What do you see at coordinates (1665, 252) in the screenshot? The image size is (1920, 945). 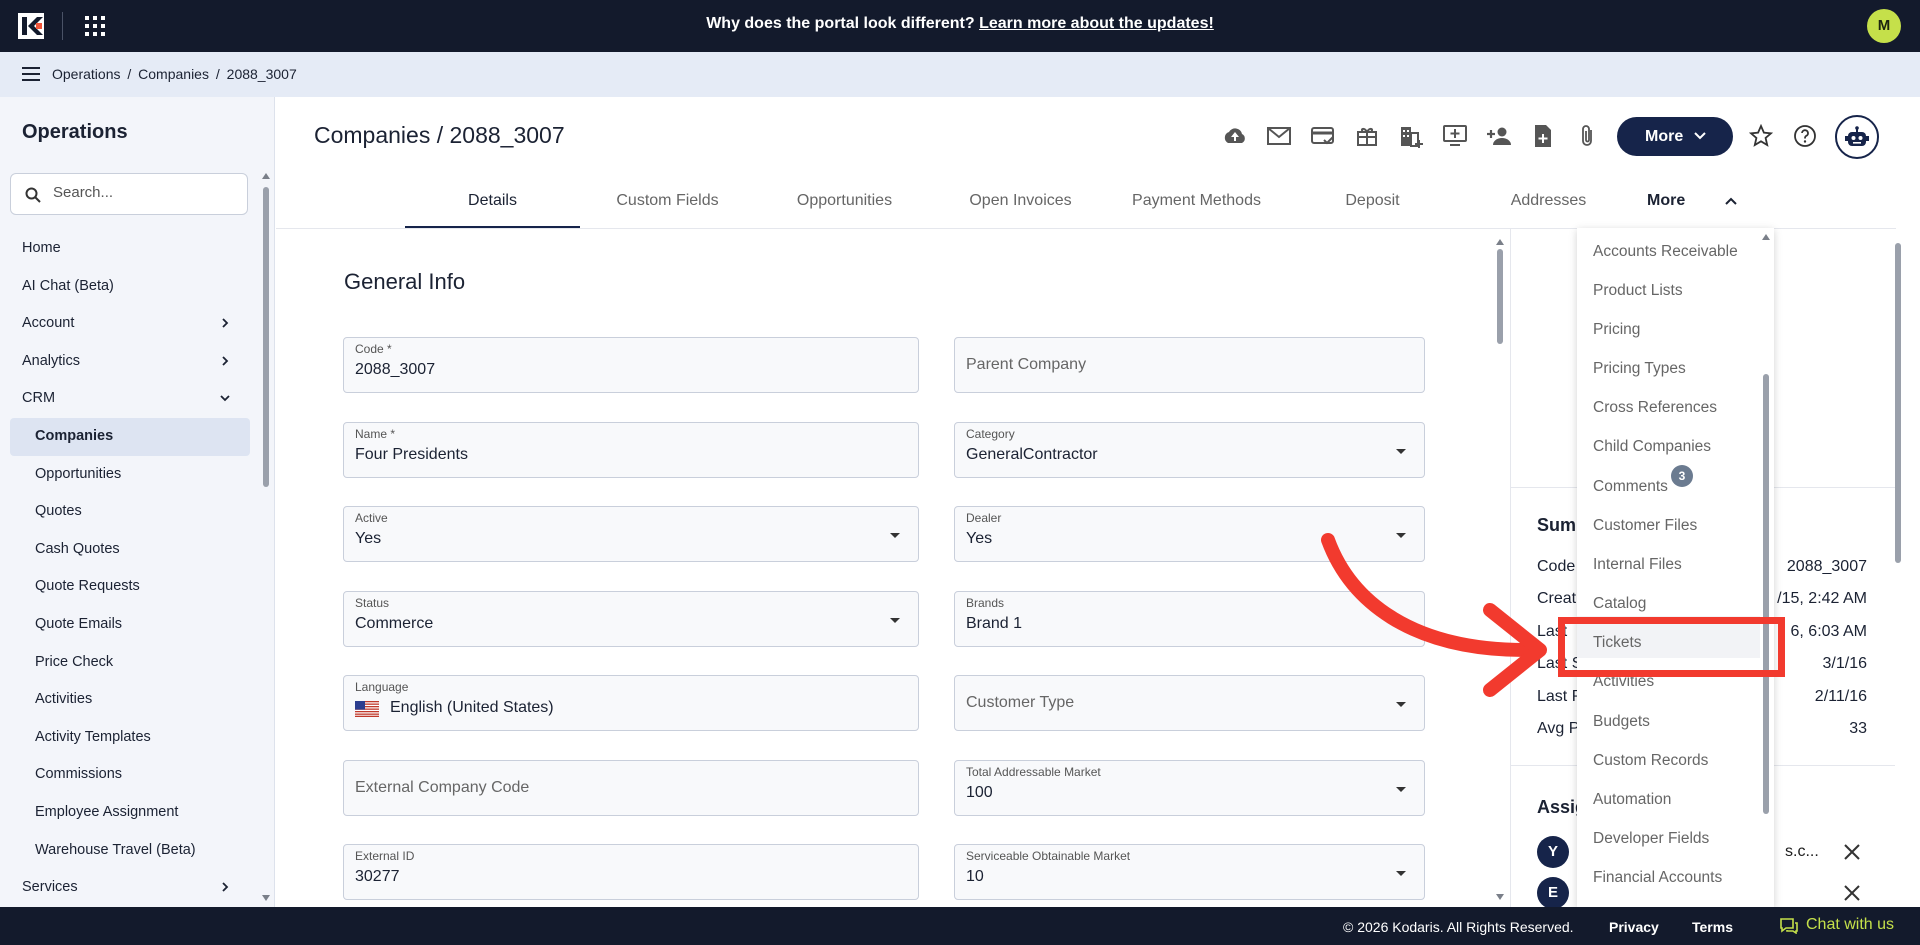 I see `menu-item-accounts-receivable: Accounts Receivable` at bounding box center [1665, 252].